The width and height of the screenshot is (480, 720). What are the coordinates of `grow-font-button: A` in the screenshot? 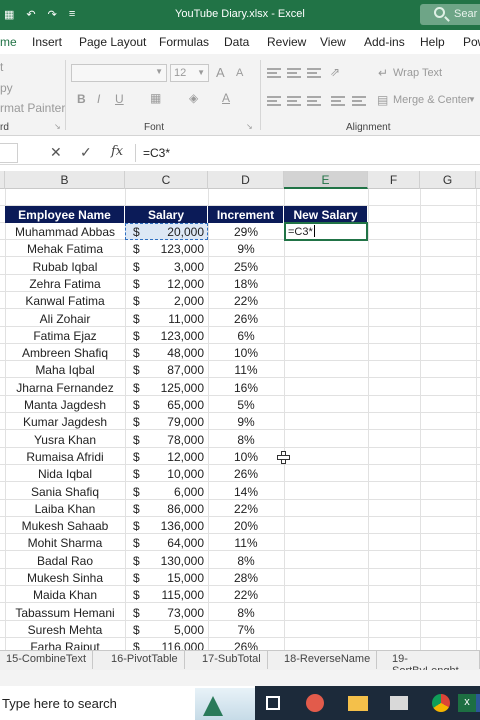 It's located at (220, 72).